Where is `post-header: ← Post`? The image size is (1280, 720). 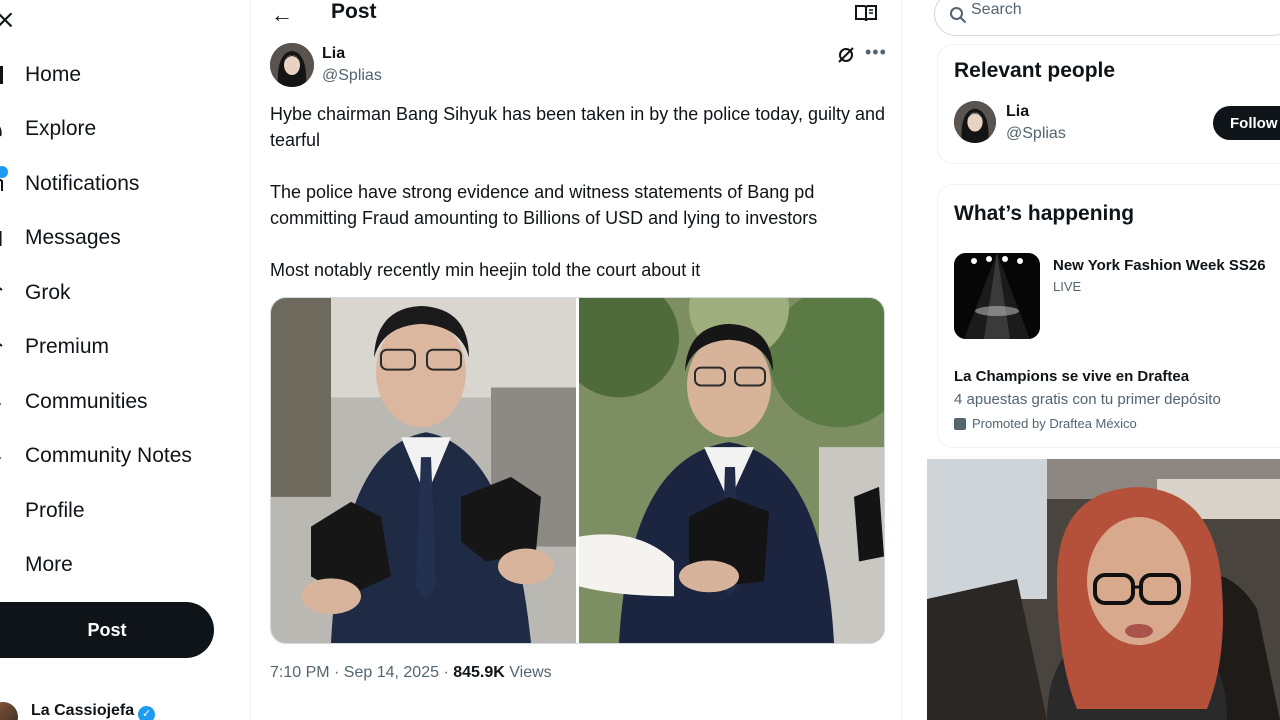 post-header: ← Post is located at coordinates (577, 15).